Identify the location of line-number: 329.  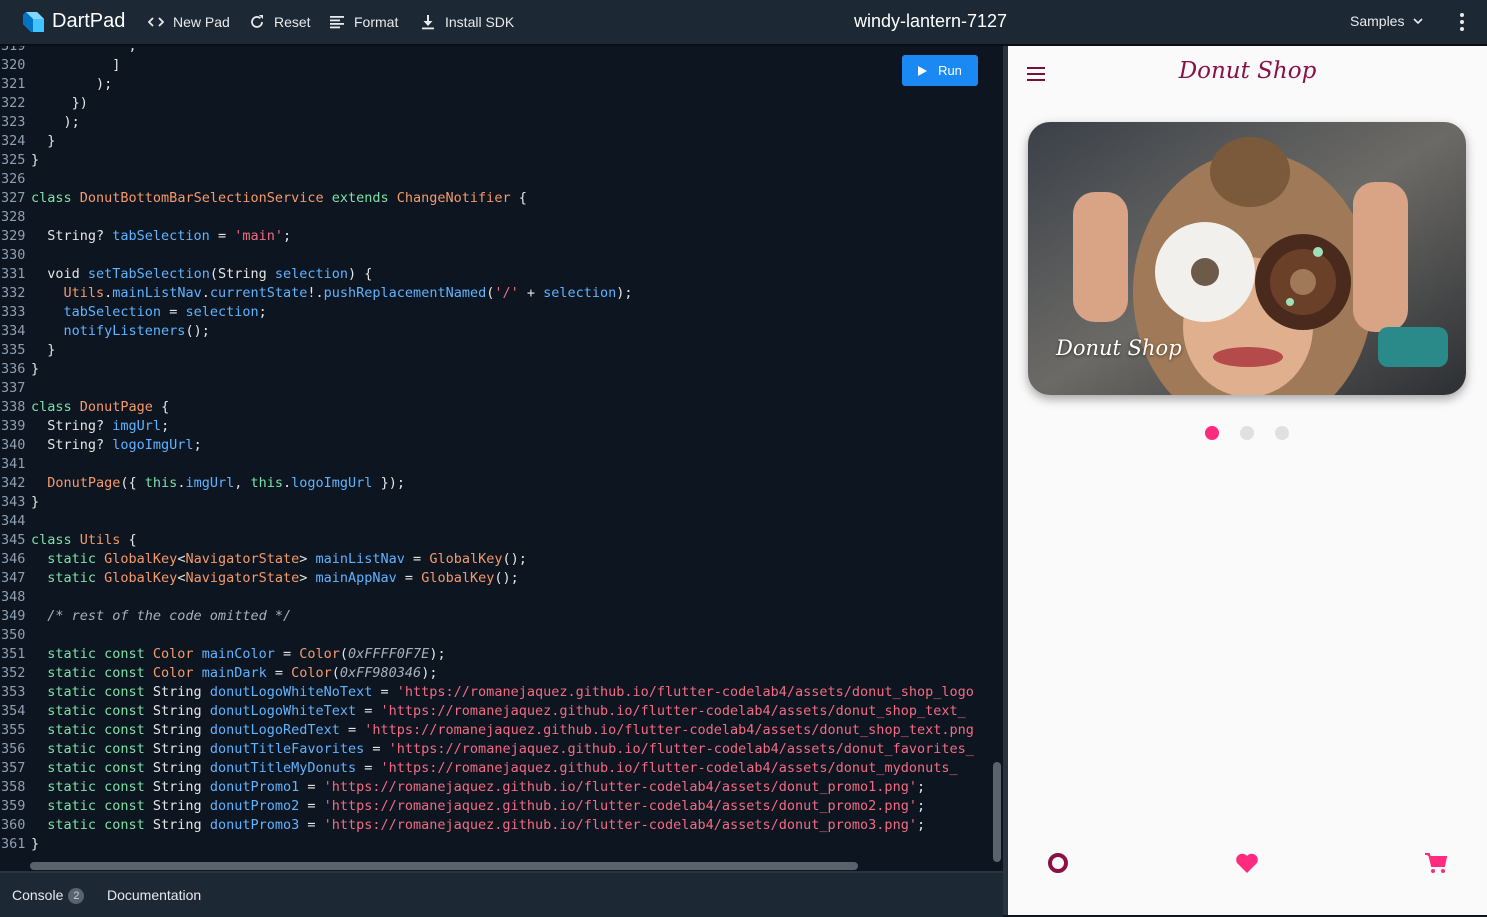
(13, 236).